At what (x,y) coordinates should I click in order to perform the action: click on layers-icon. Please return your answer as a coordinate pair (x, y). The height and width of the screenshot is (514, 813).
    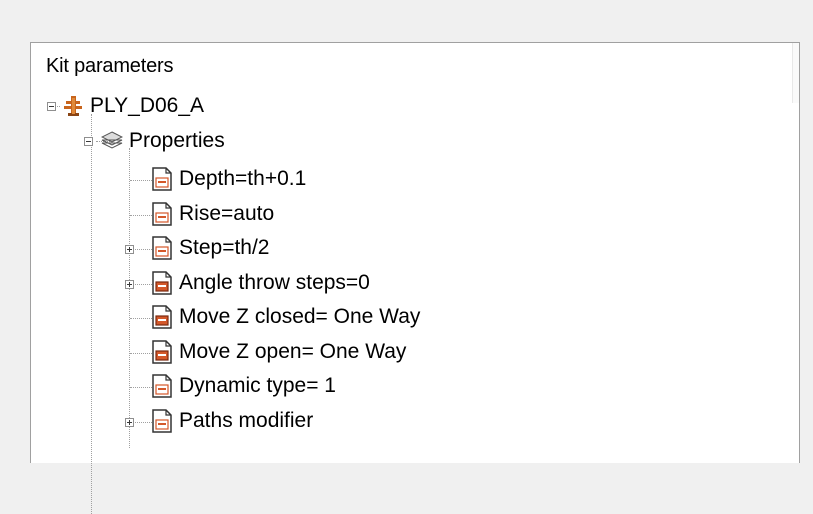
    Looking at the image, I should click on (112, 140).